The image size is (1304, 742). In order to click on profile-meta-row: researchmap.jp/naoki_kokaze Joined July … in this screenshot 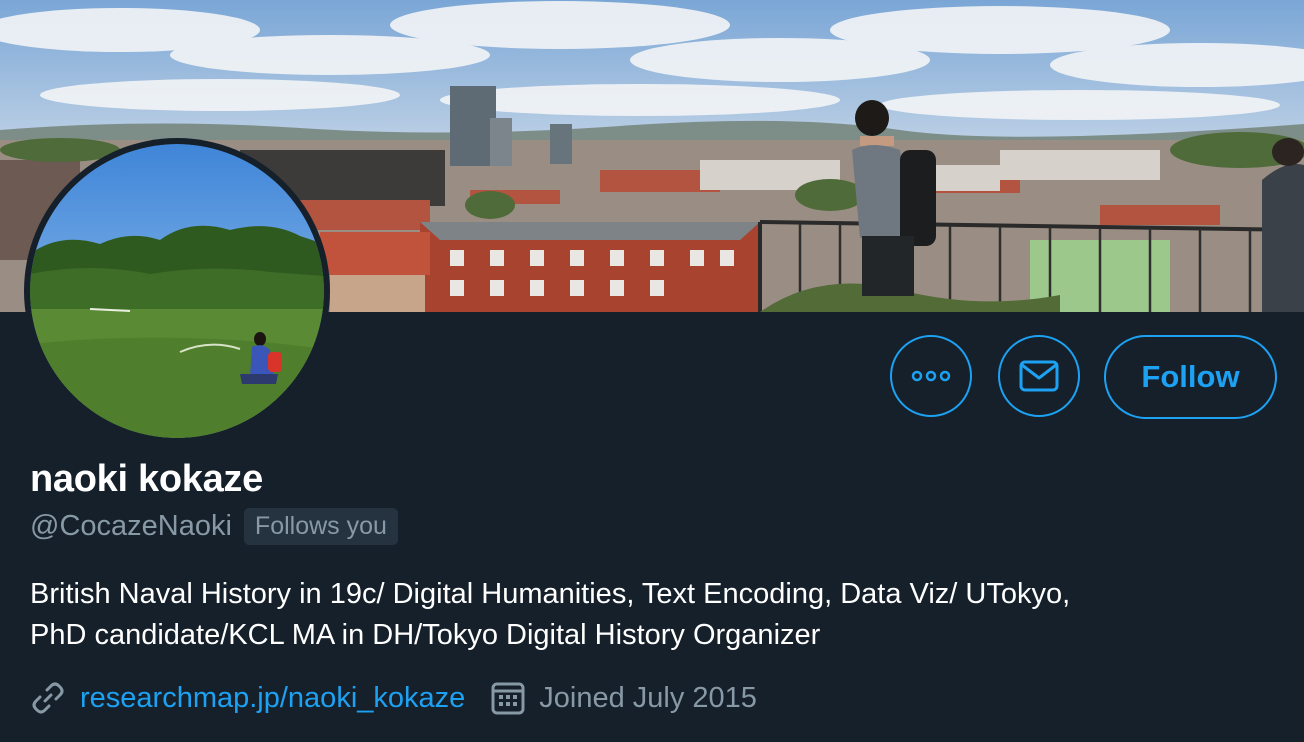, I will do `click(393, 698)`.